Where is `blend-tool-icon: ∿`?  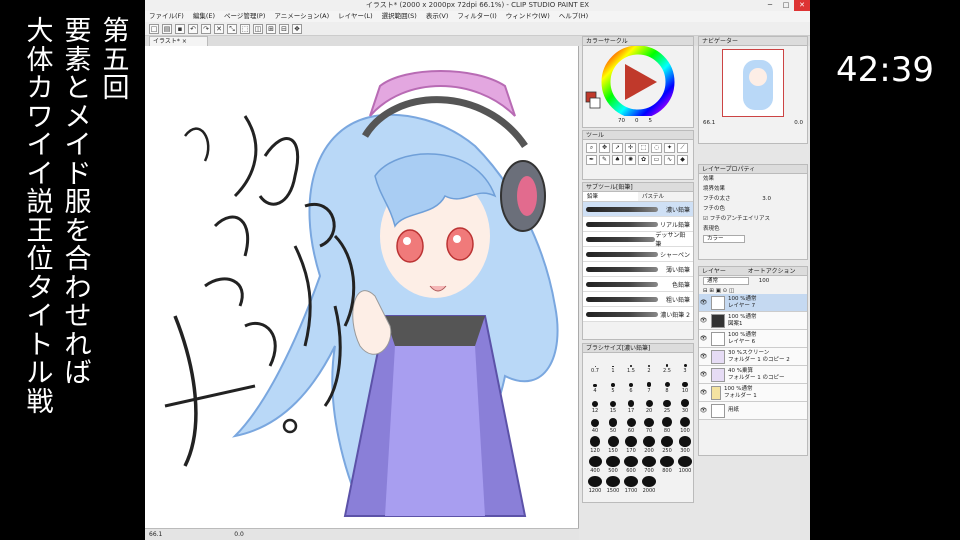
blend-tool-icon: ∿ is located at coordinates (669, 160).